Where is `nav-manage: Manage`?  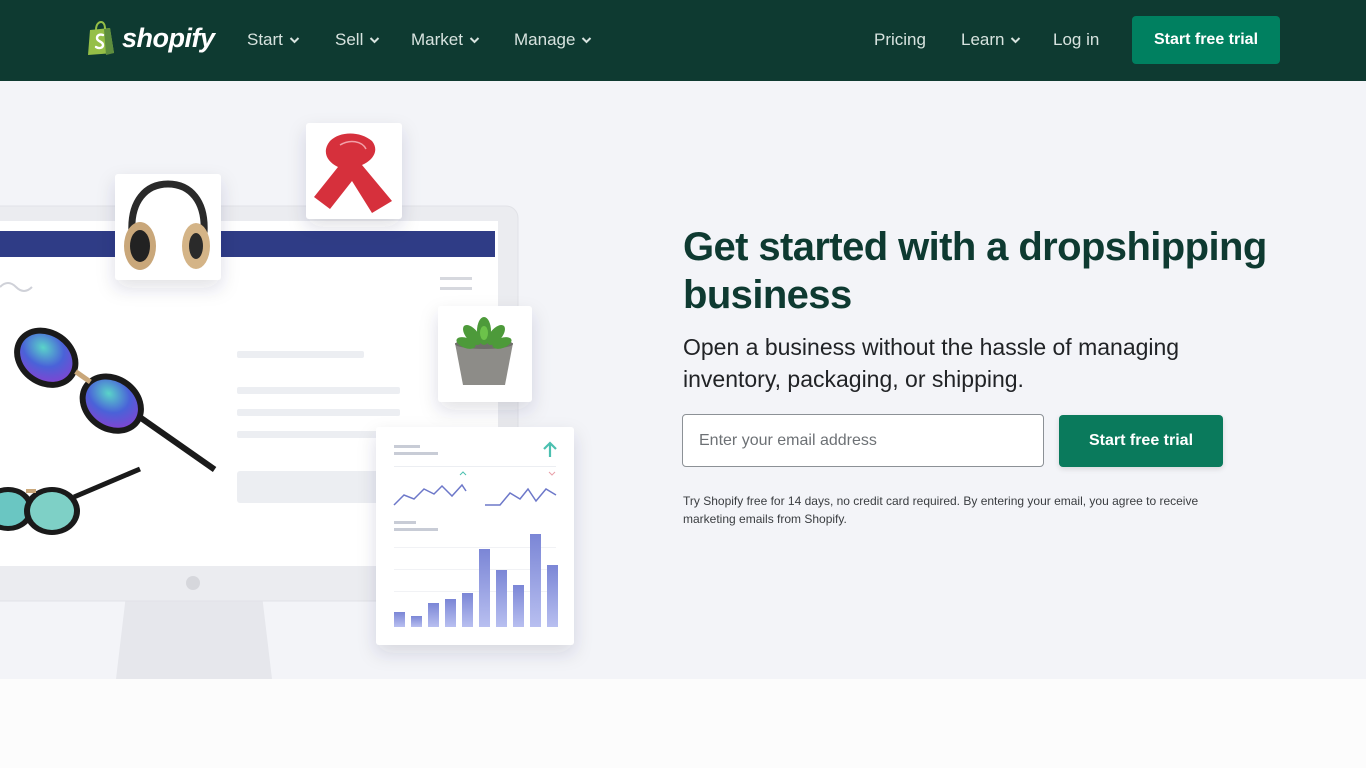
nav-manage: Manage is located at coordinates (553, 40).